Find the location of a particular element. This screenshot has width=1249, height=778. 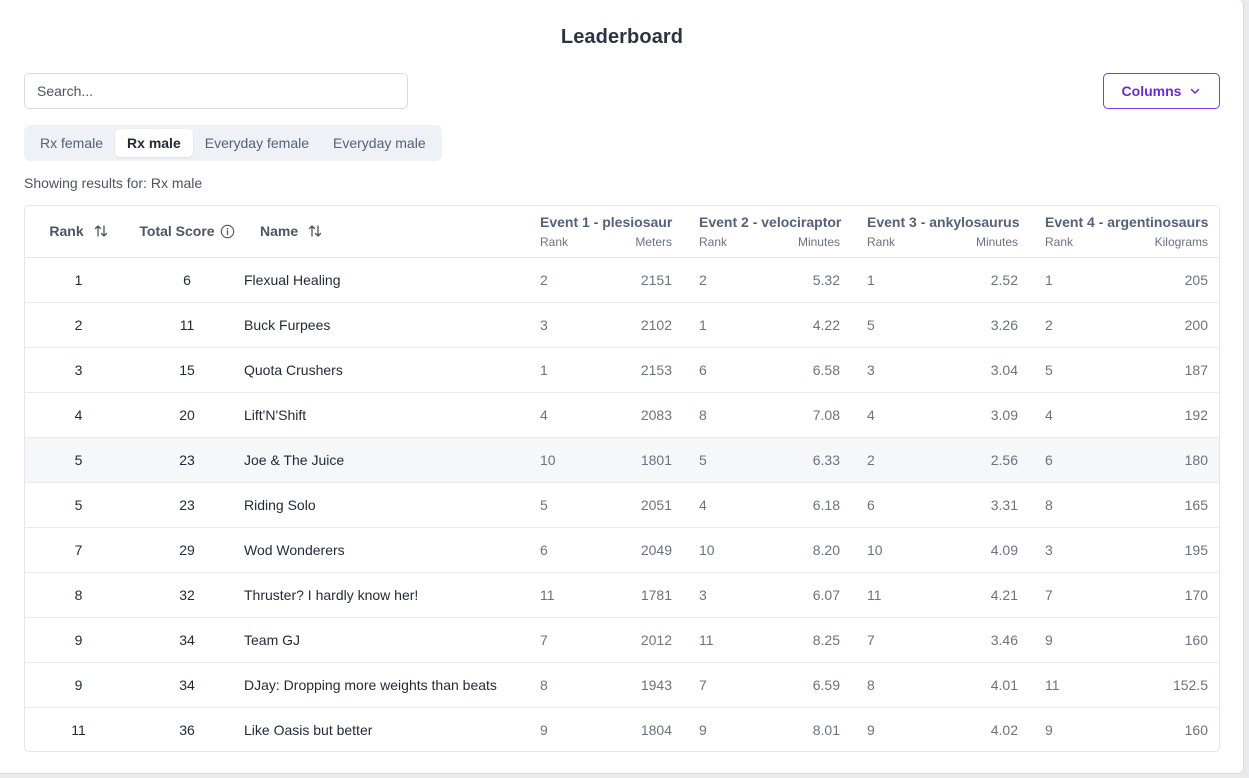

team-name-cell: Like Oasis but better is located at coordinates (308, 729).